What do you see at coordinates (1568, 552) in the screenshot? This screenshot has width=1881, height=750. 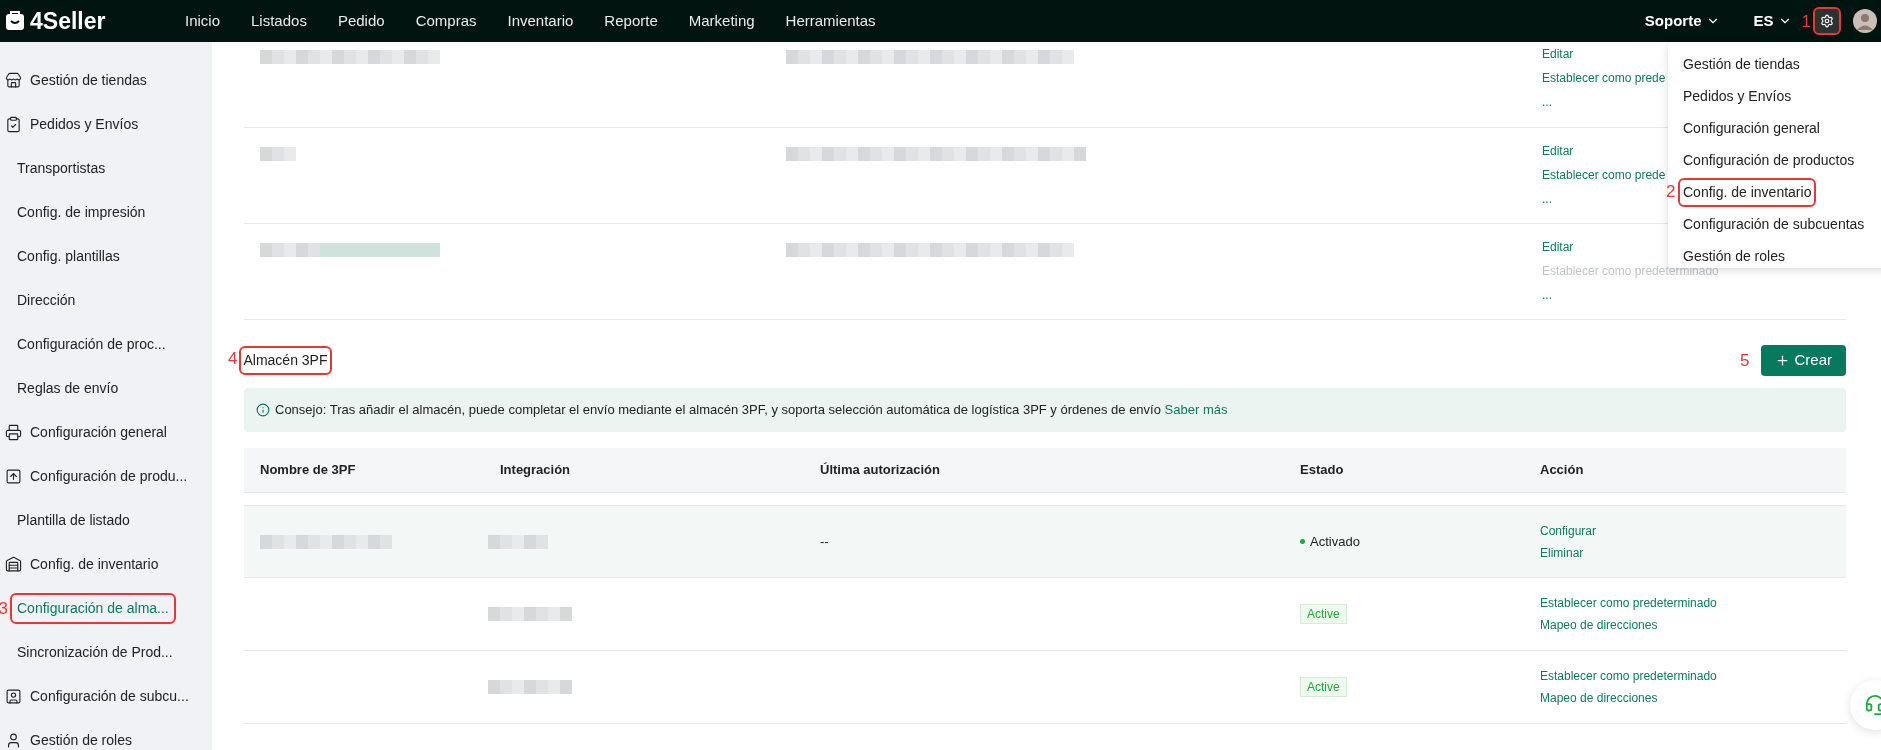 I see `action-link: Eliminar` at bounding box center [1568, 552].